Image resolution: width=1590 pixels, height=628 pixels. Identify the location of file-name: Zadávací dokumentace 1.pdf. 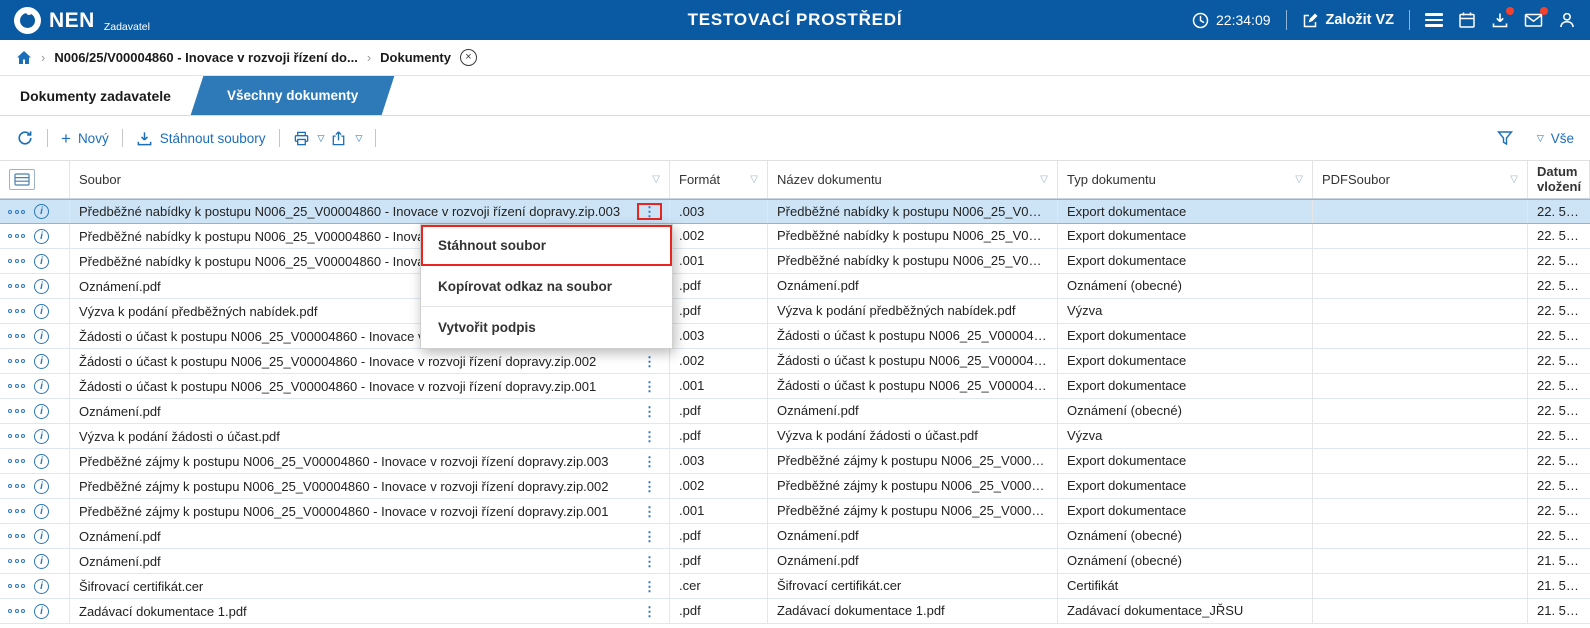
(163, 611).